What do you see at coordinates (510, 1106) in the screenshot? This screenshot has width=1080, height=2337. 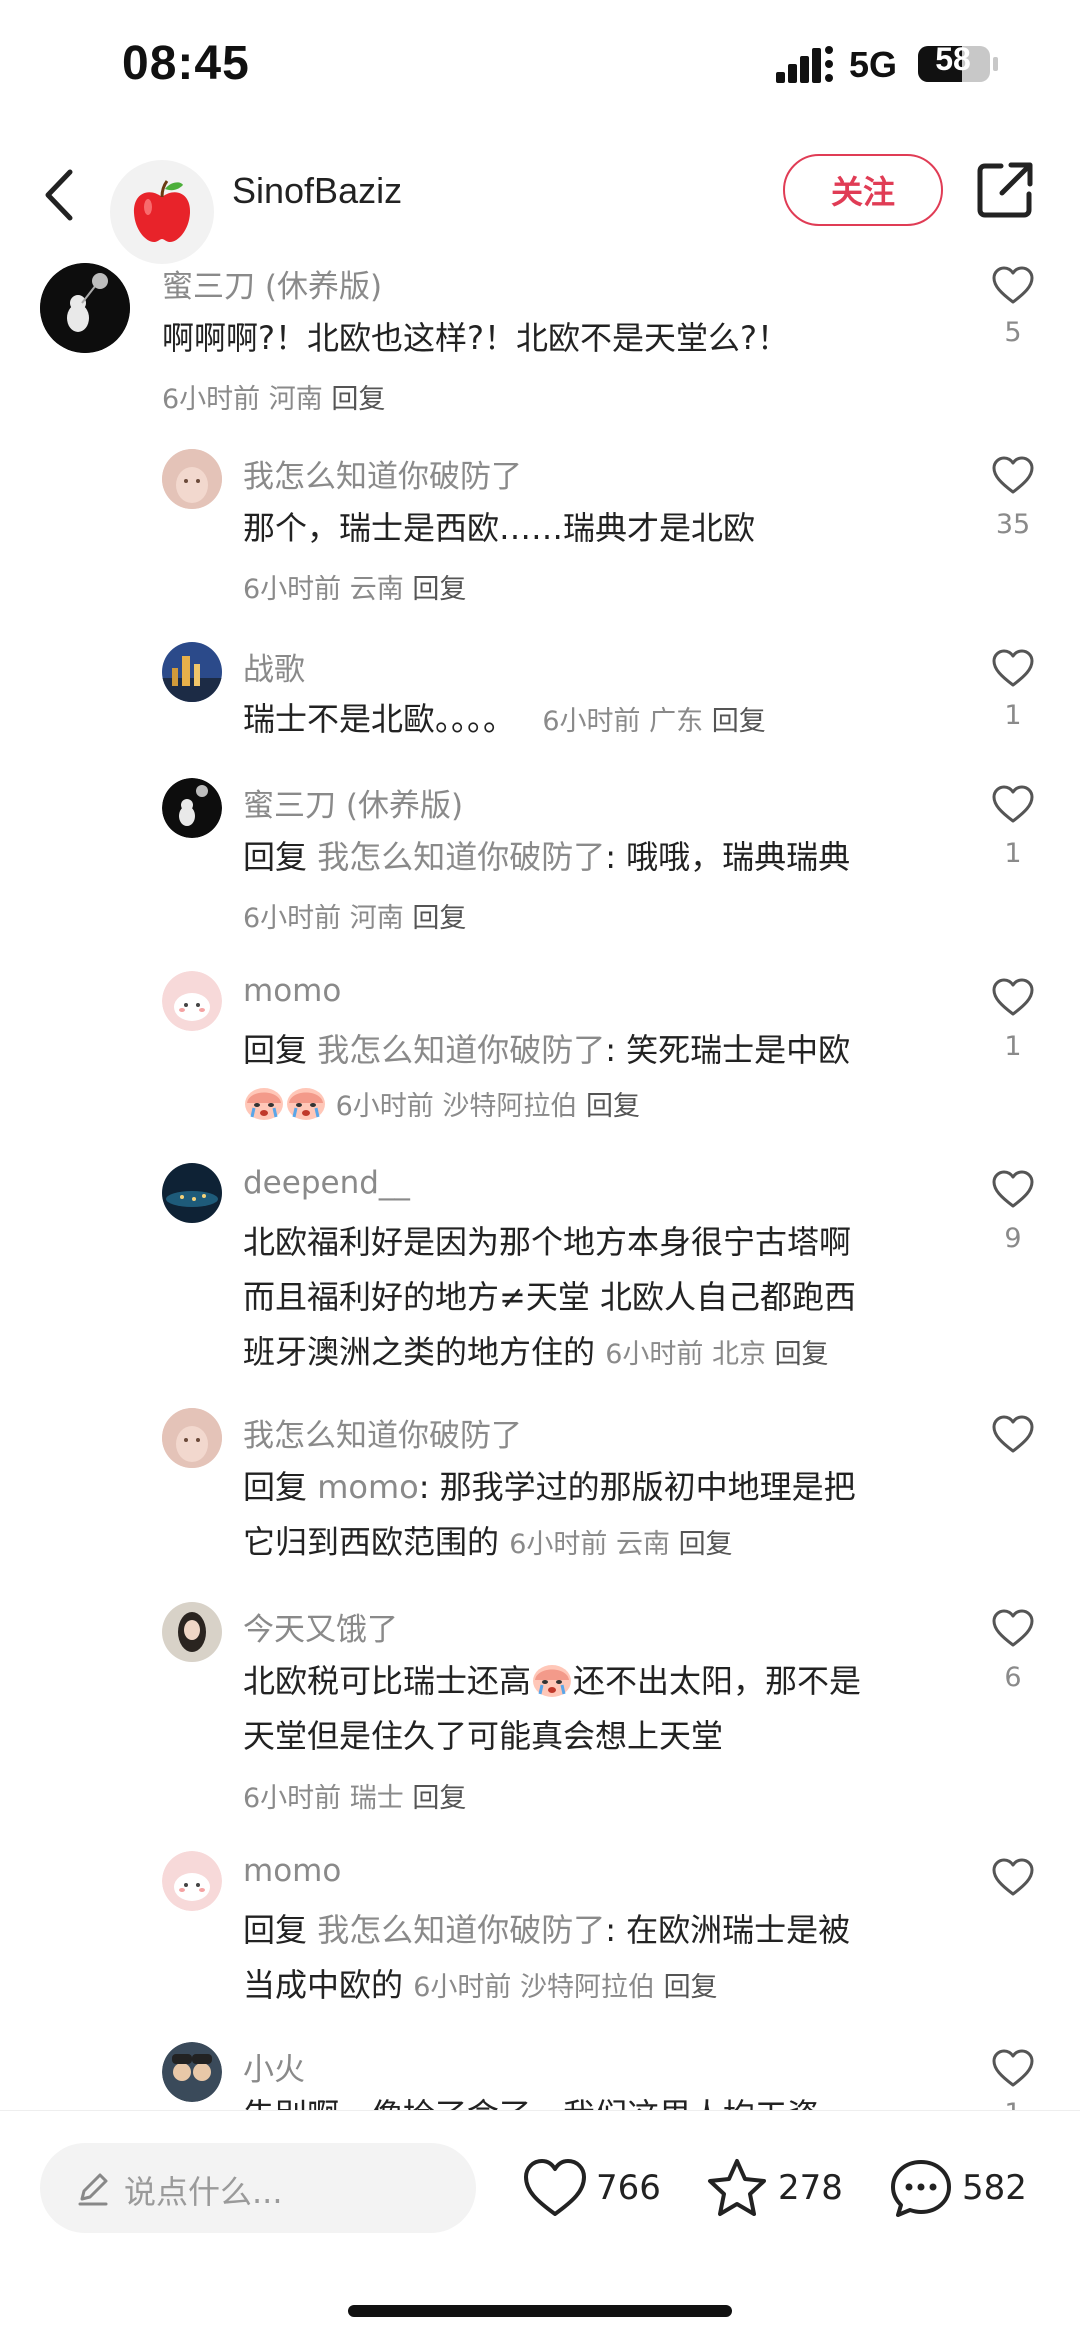 I see `comment-location: 沙特阿拉伯` at bounding box center [510, 1106].